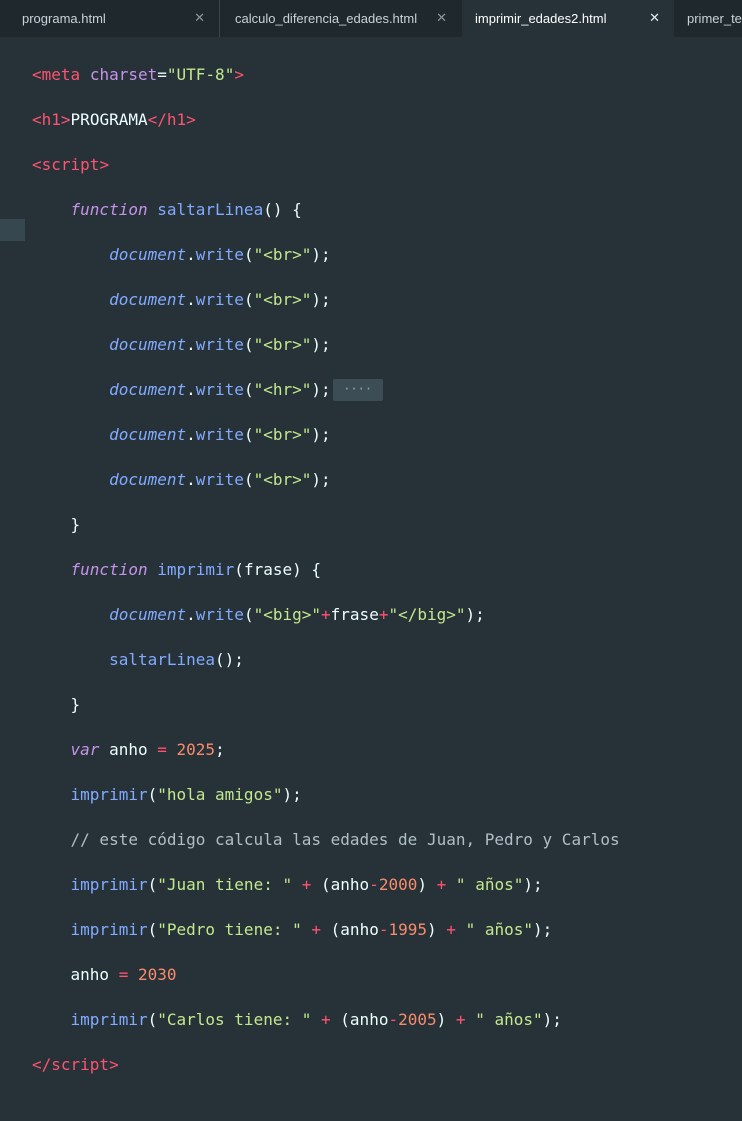  I want to click on code-line: </script>, so click(75, 1064).